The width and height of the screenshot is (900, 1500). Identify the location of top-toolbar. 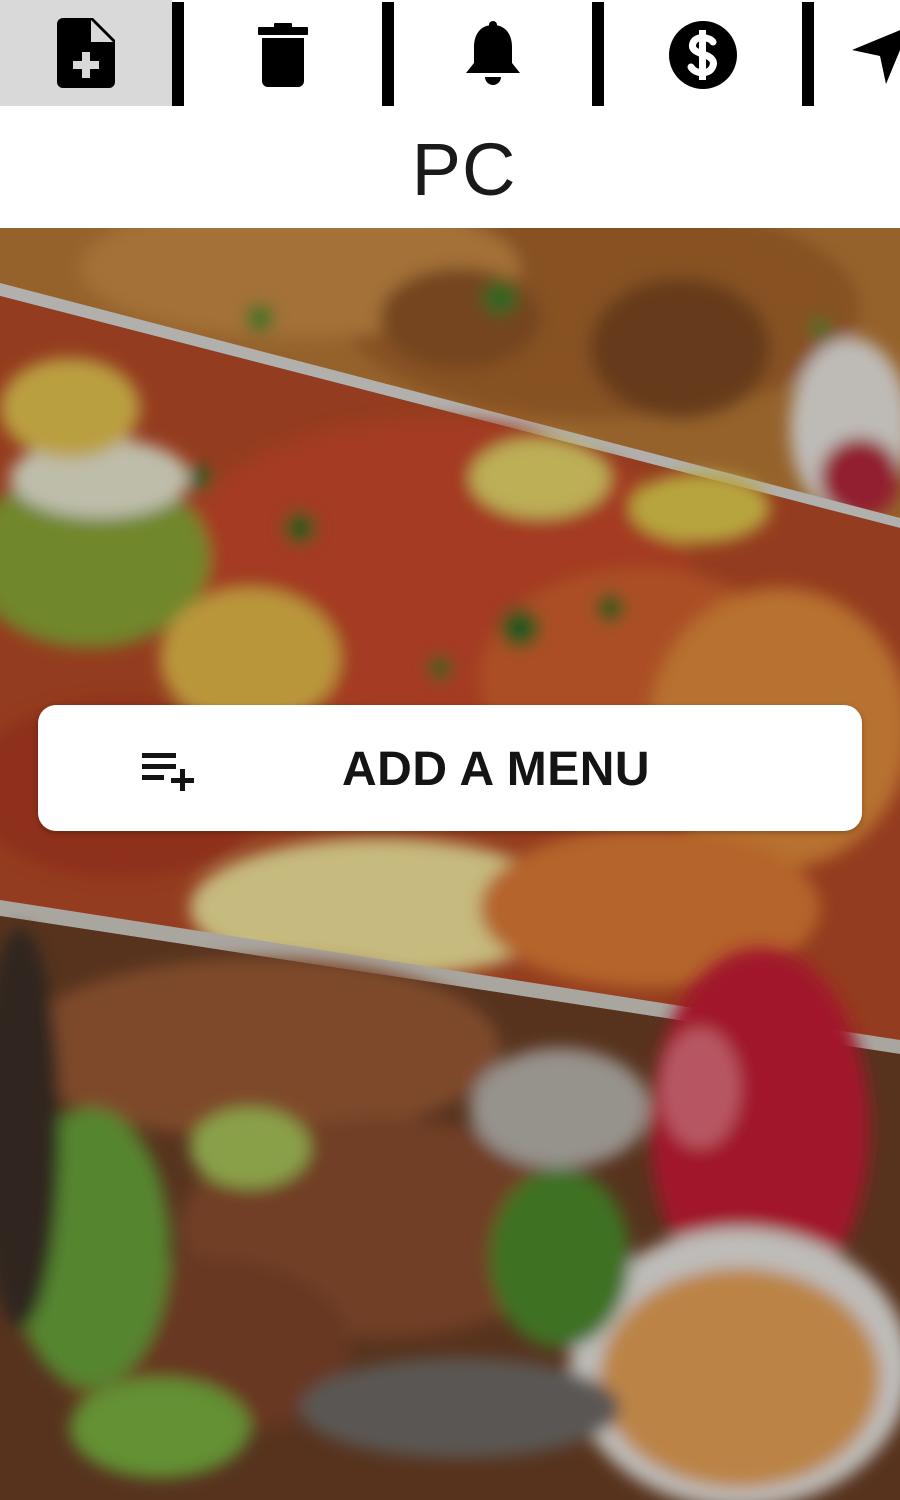
(450, 55).